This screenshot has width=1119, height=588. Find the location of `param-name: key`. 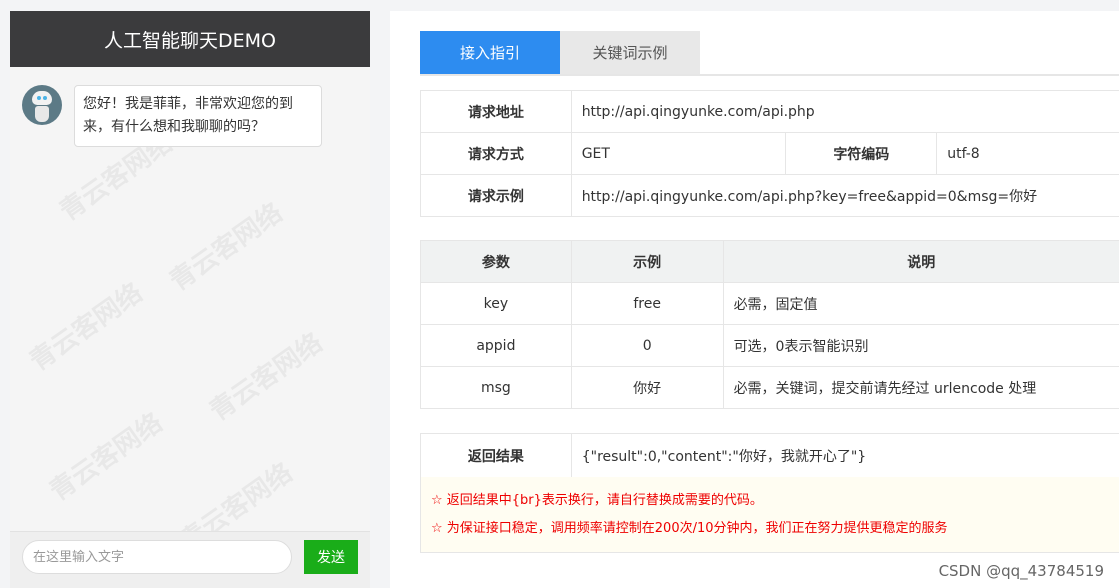

param-name: key is located at coordinates (496, 303).